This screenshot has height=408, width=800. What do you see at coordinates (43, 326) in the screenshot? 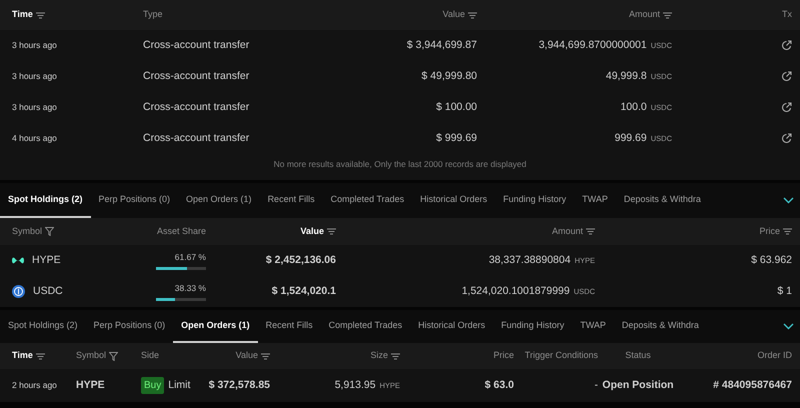
I see `tab: Spot Holdings (2)` at bounding box center [43, 326].